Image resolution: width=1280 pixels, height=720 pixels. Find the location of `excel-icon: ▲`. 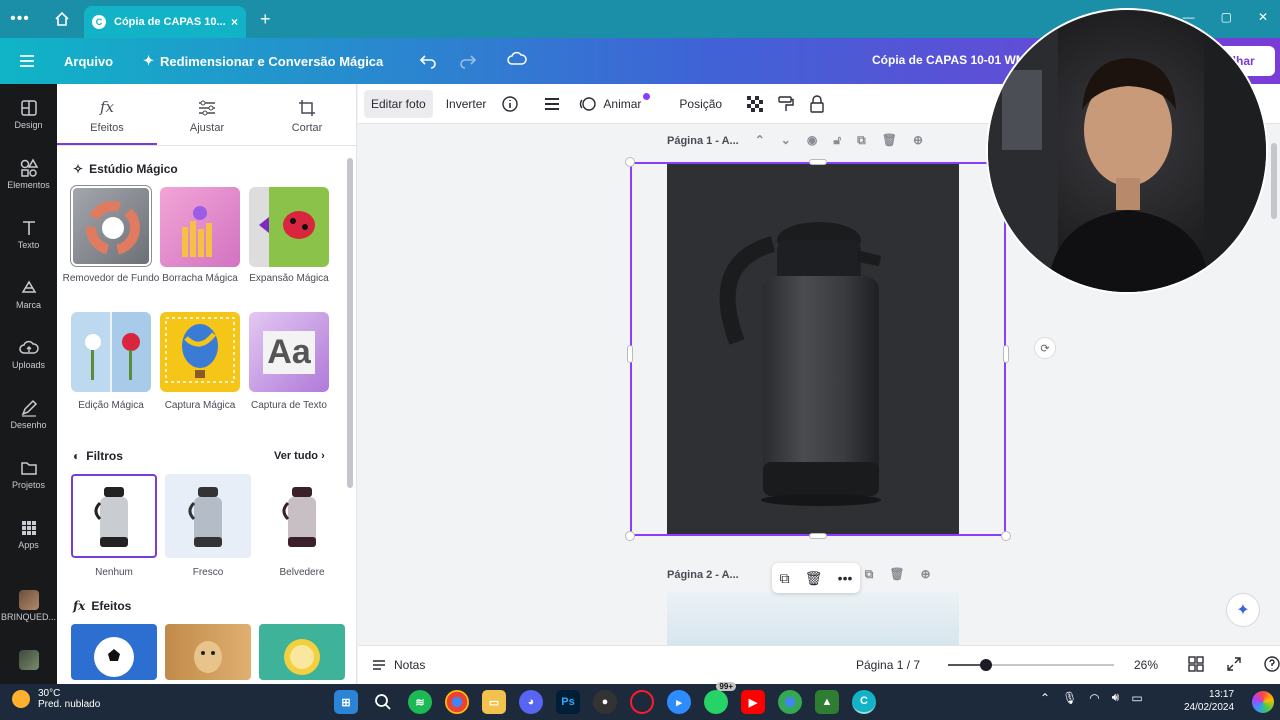

excel-icon: ▲ is located at coordinates (827, 702).